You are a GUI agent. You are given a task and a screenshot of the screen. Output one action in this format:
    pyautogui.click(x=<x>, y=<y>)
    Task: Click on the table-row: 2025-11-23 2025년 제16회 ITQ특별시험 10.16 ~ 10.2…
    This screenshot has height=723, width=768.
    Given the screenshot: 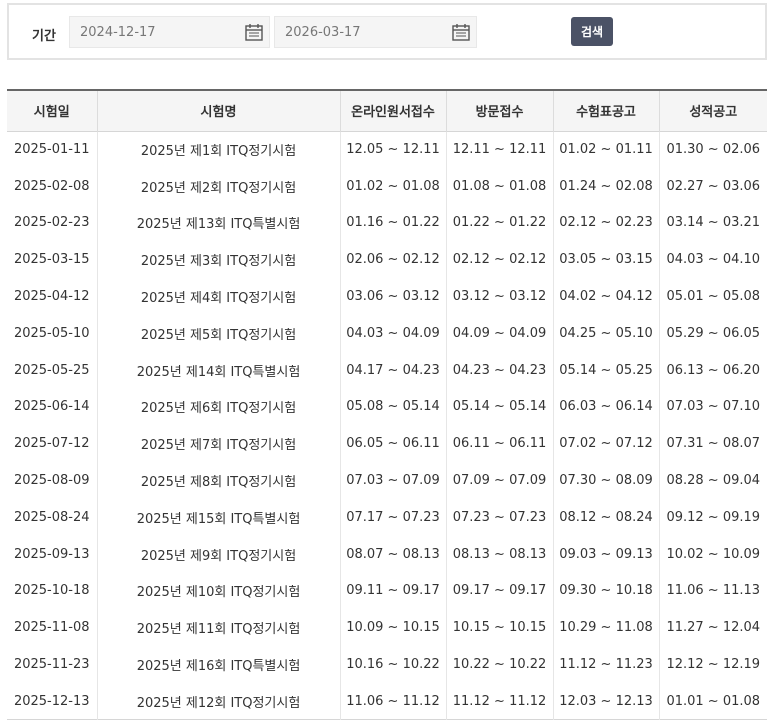 What is the action you would take?
    pyautogui.click(x=387, y=664)
    